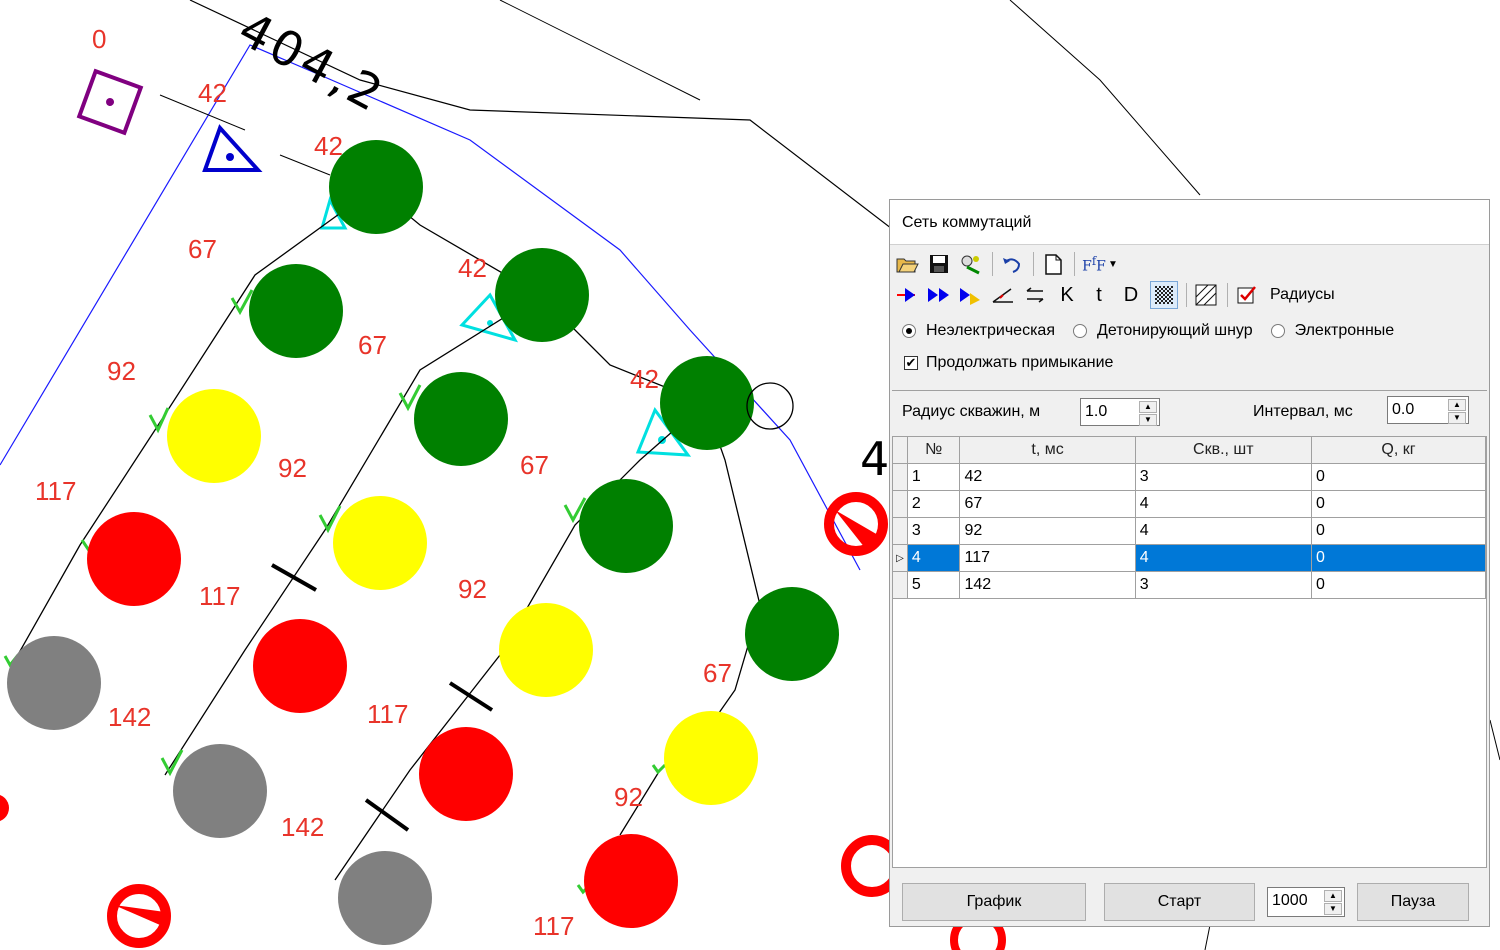 The image size is (1500, 950). I want to click on arrow-double-icon, so click(939, 295).